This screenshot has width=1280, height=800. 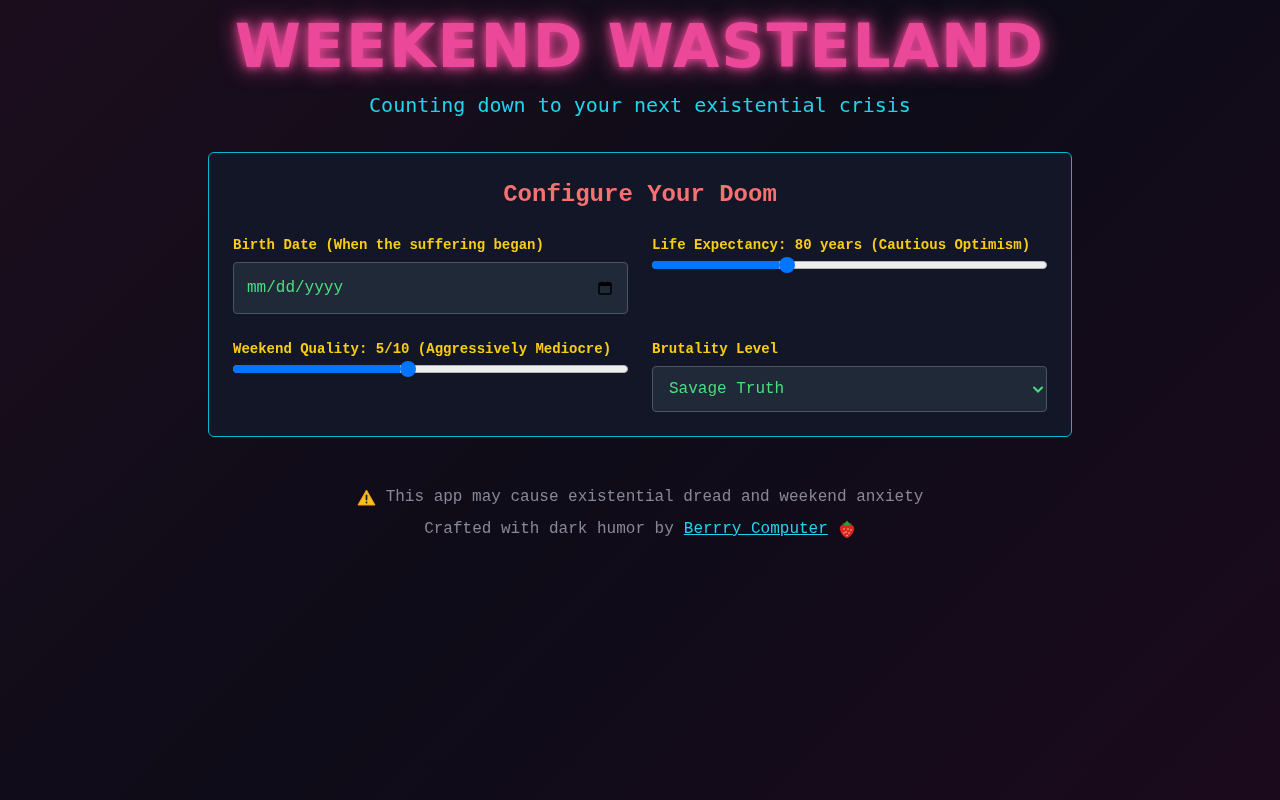 I want to click on credit-text: Crafted with dark humor by, so click(x=549, y=529).